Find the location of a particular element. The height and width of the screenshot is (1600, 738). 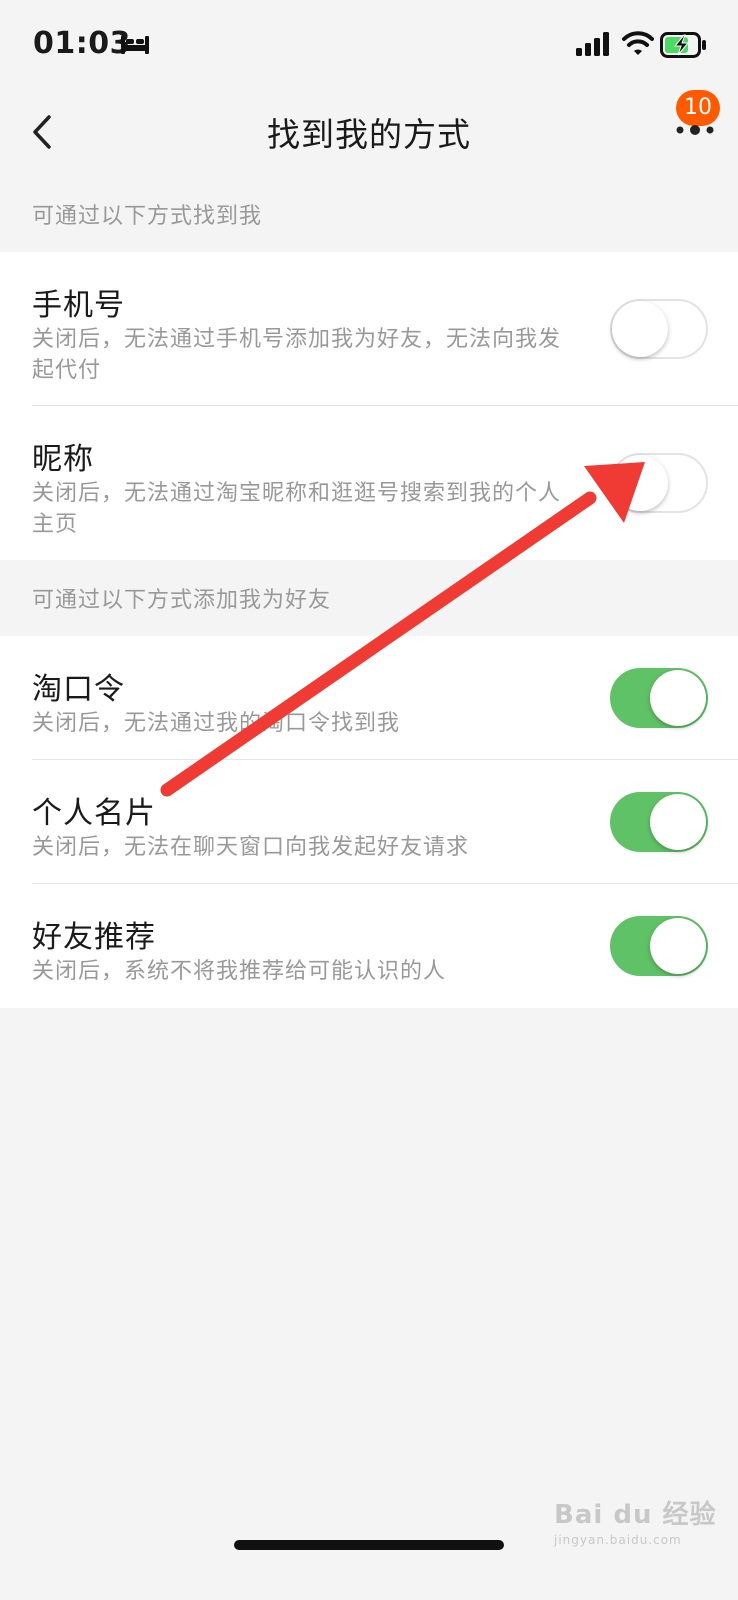

setting-description: 关闭后，无法通过淘宝昵称和逛逛号搜索到我的个人主页 is located at coordinates (297, 509).